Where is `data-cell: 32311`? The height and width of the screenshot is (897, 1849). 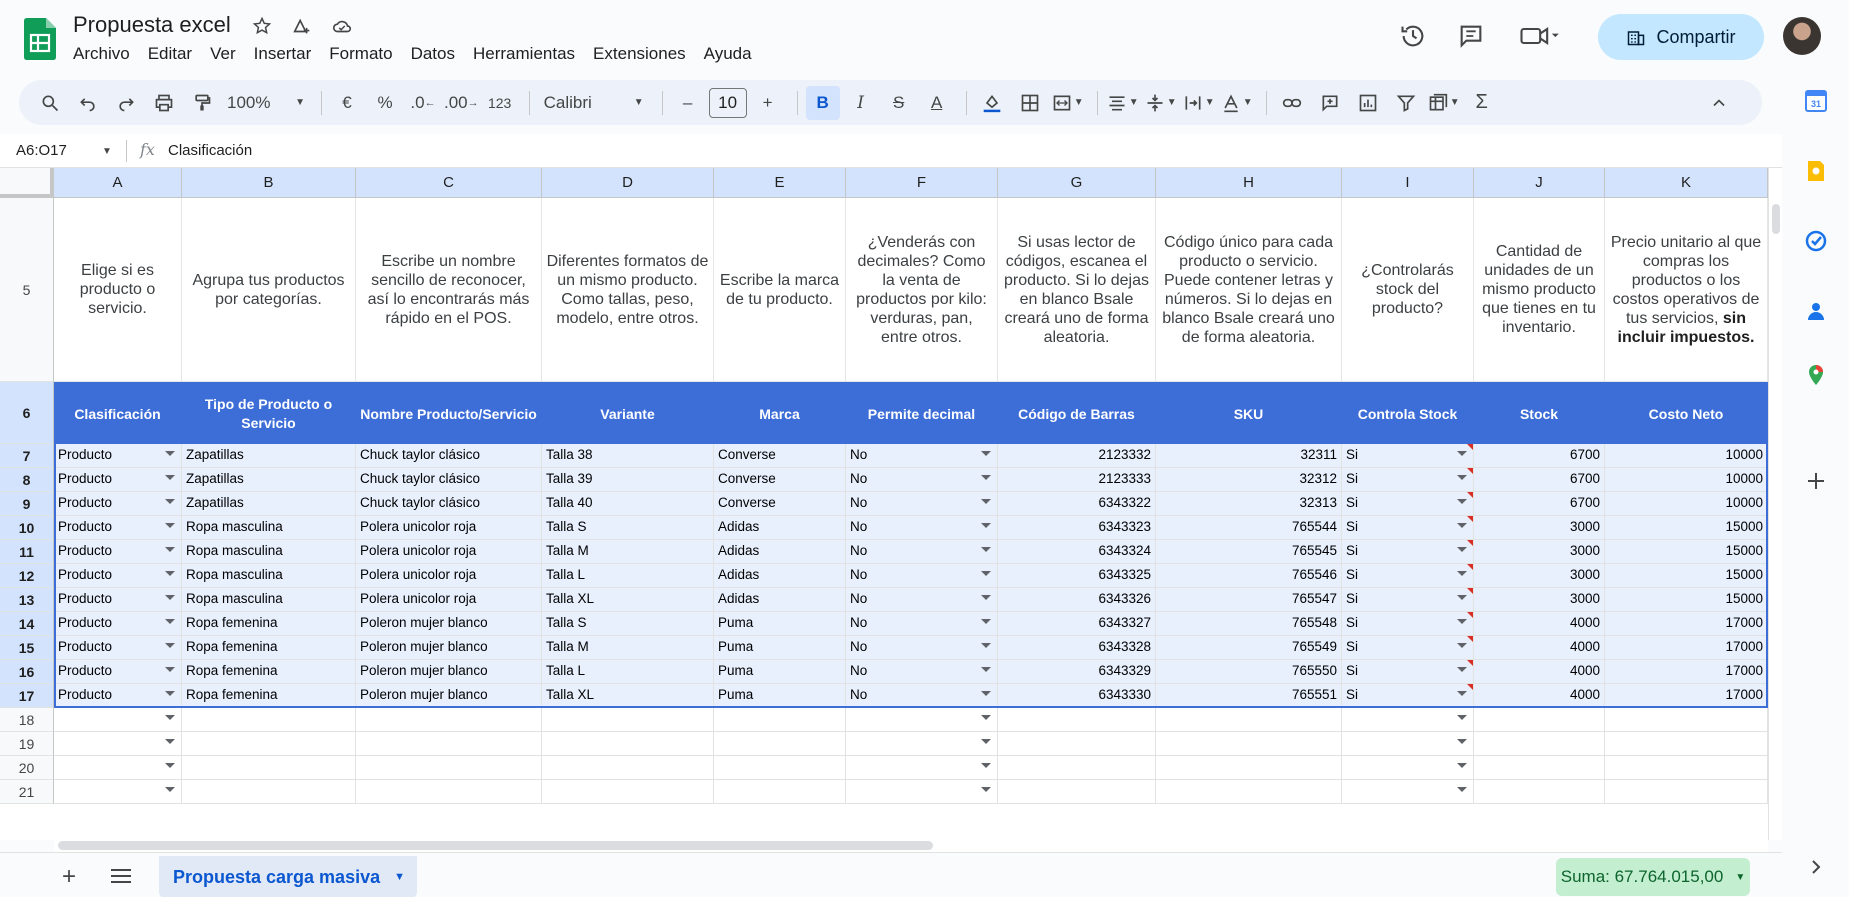 data-cell: 32311 is located at coordinates (1249, 456).